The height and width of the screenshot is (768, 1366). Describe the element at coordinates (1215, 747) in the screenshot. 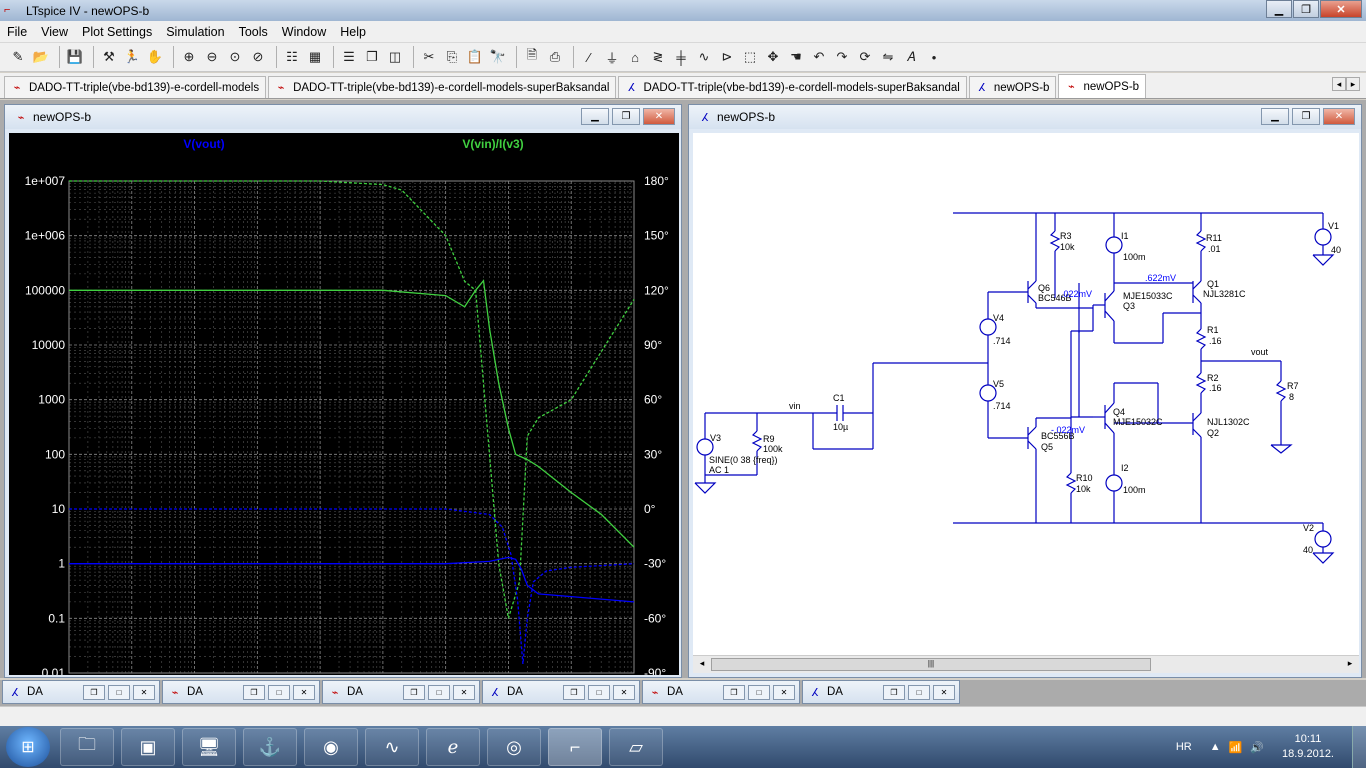

I see `show-hidden-icon: ▲` at that location.